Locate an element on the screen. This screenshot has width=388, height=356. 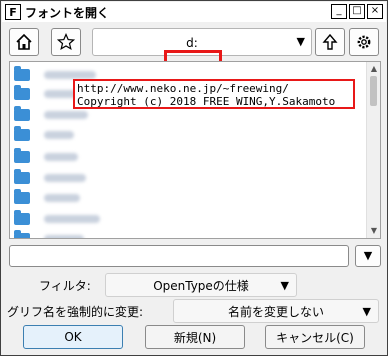
ok-label: OK is located at coordinates (73, 337).